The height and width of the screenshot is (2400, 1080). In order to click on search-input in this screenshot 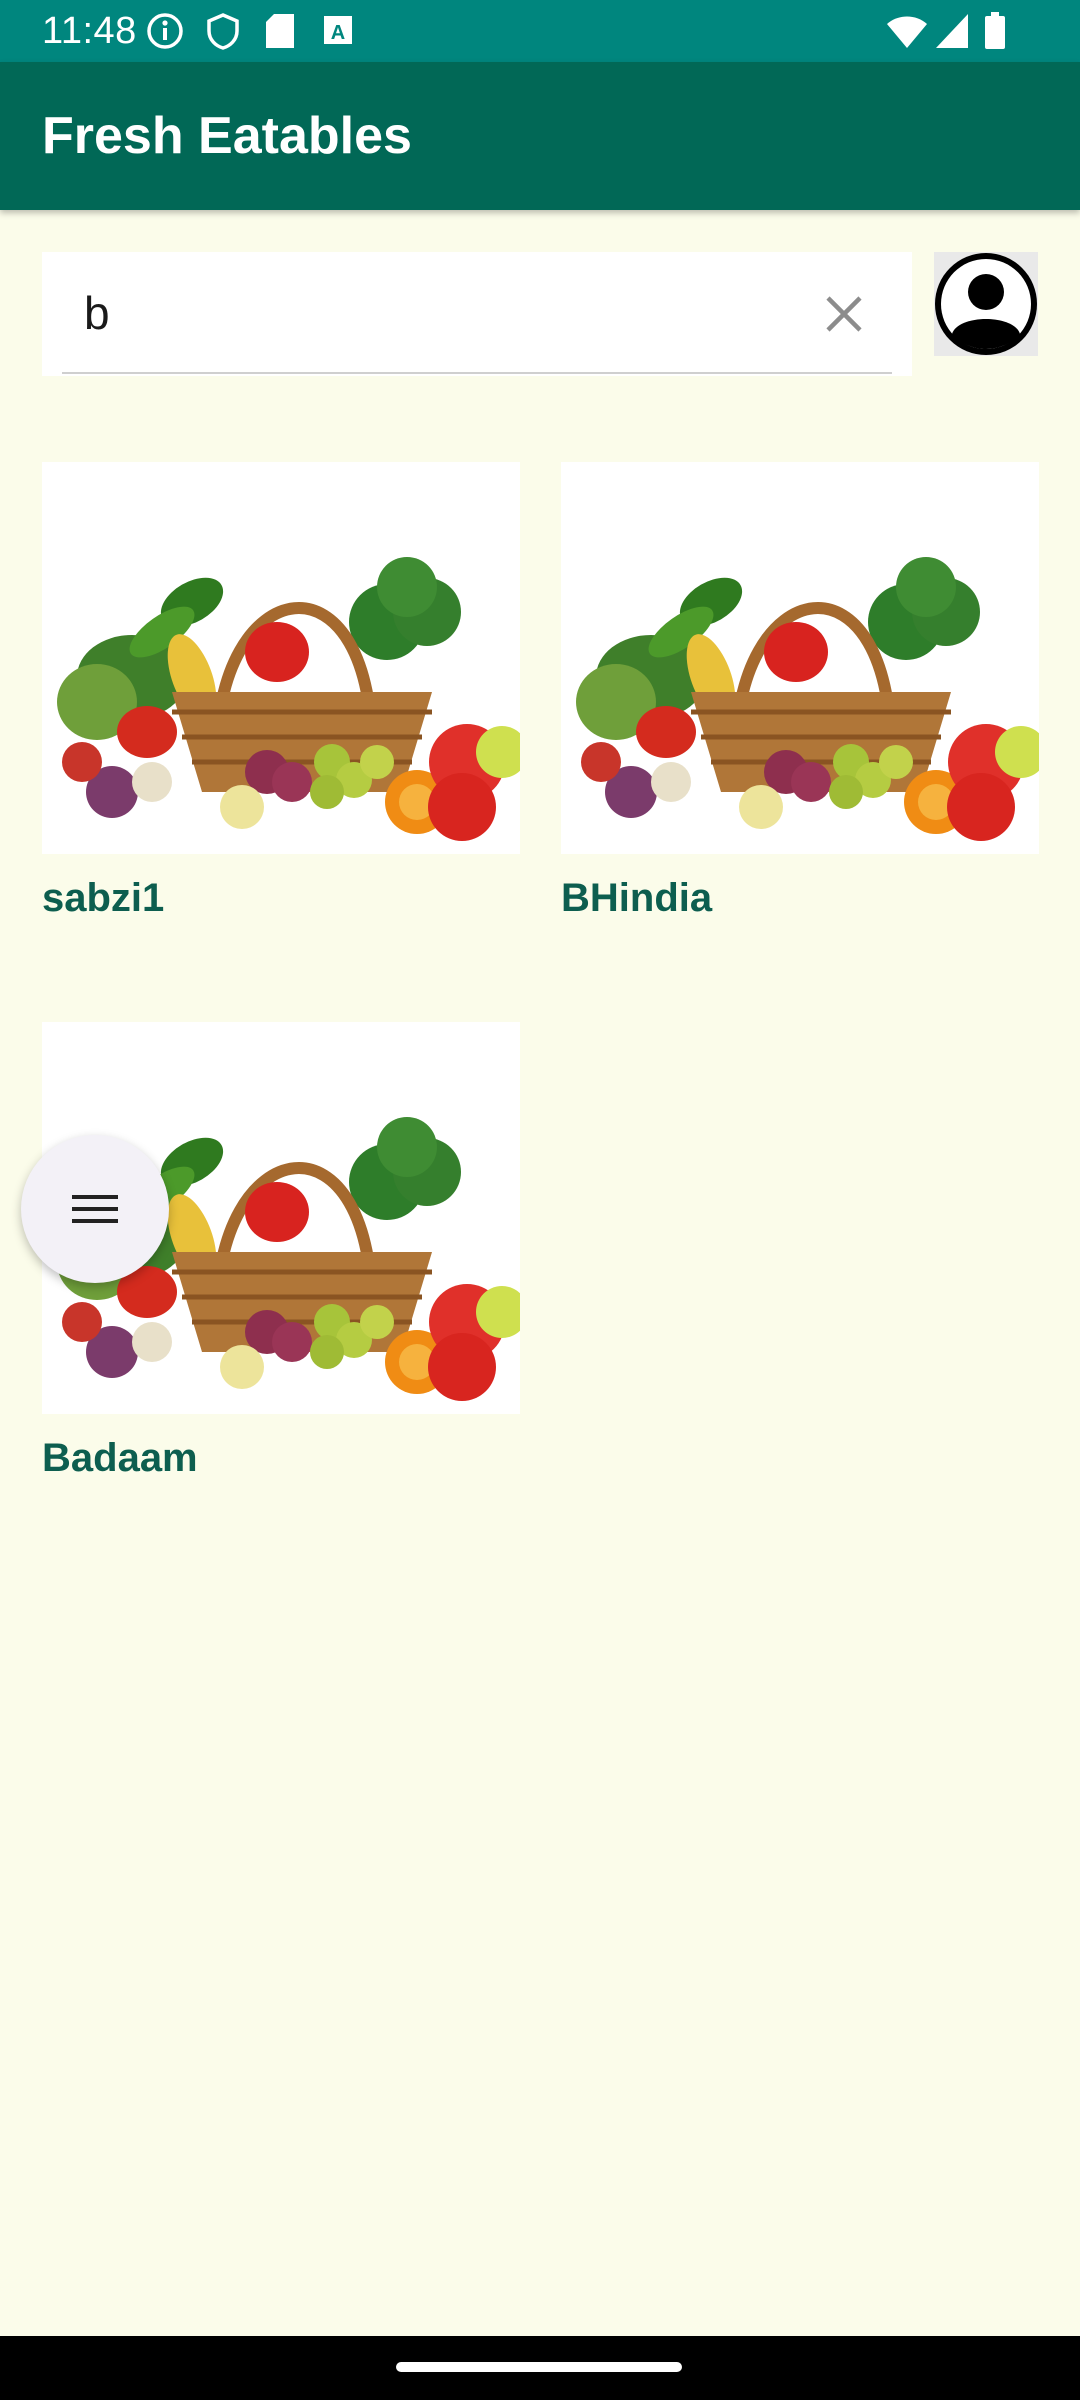, I will do `click(464, 313)`.